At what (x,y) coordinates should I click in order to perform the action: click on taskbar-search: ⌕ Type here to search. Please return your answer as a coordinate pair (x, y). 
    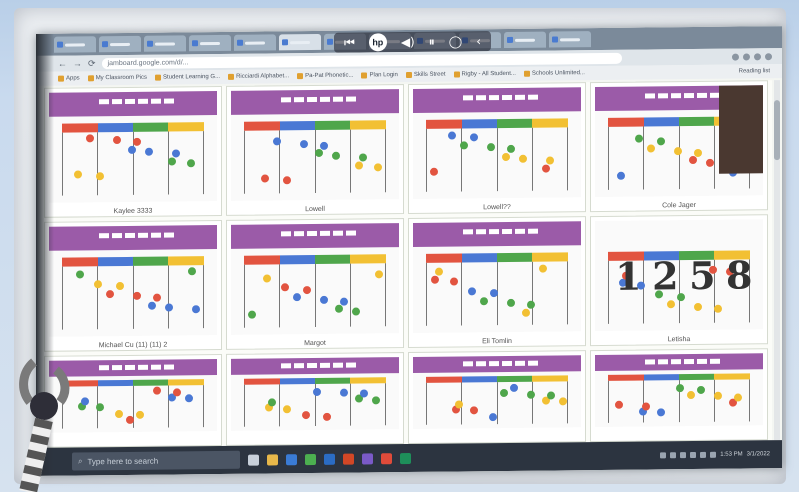
    Looking at the image, I should click on (156, 460).